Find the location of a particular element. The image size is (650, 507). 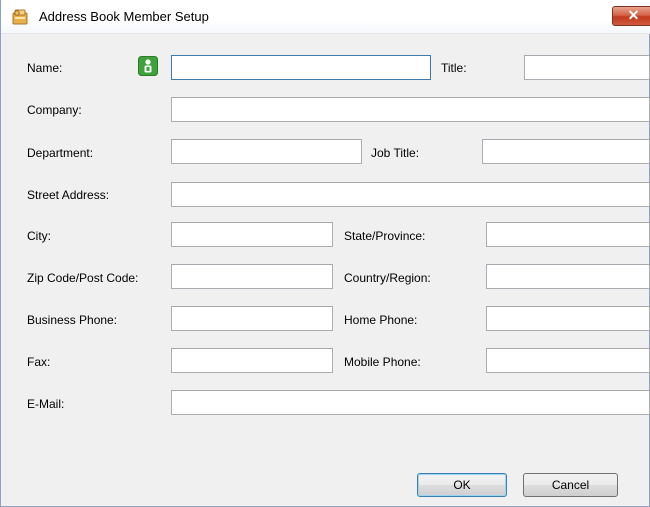

home-phone-input is located at coordinates (568, 318).